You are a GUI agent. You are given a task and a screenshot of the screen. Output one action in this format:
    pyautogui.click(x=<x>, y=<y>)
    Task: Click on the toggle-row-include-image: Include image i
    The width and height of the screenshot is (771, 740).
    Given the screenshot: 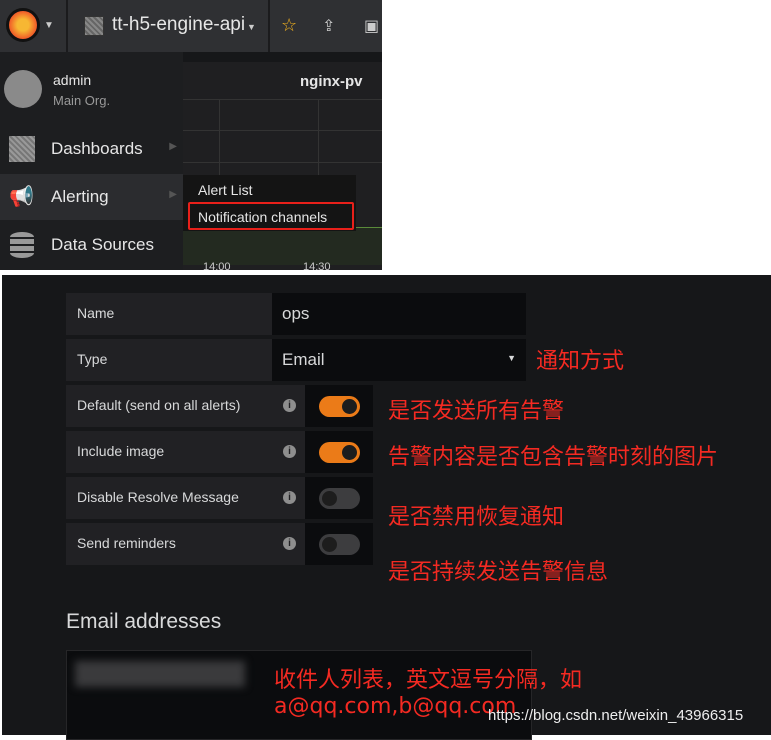 What is the action you would take?
    pyautogui.click(x=219, y=452)
    